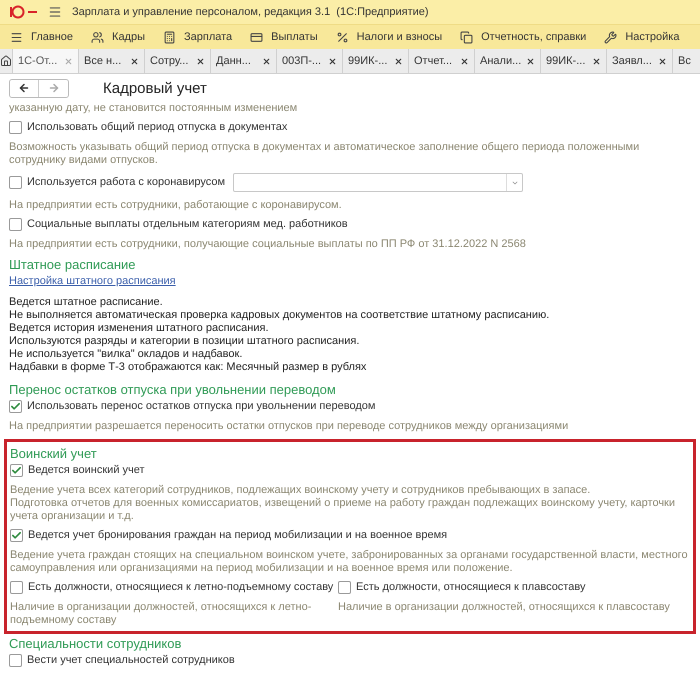 The width and height of the screenshot is (700, 683). What do you see at coordinates (118, 37) in the screenshot?
I see `menu-item: Кадры` at bounding box center [118, 37].